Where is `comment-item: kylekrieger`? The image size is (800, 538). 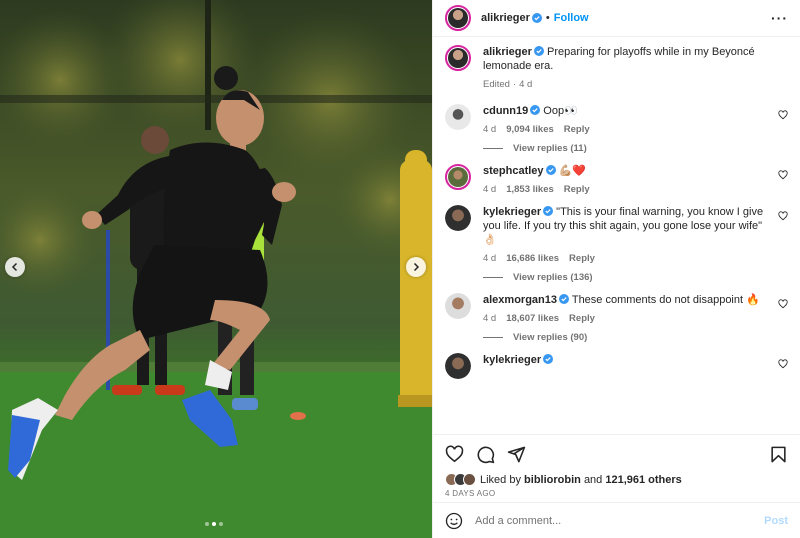
comment-item: kylekrieger is located at coordinates (616, 366).